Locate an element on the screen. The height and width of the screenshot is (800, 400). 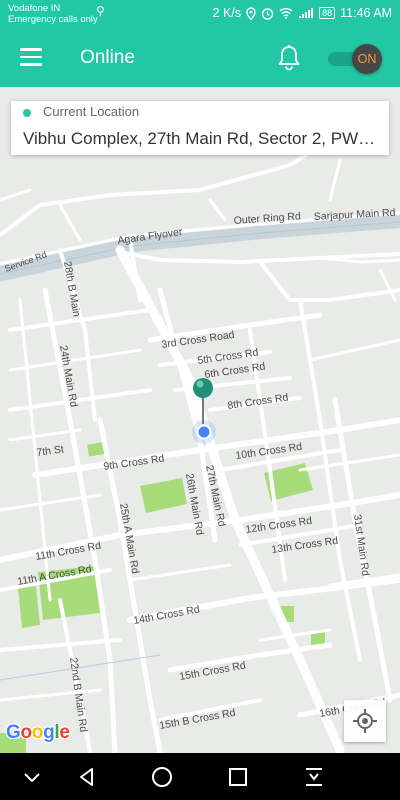
triangle-back-icon is located at coordinates (87, 777).